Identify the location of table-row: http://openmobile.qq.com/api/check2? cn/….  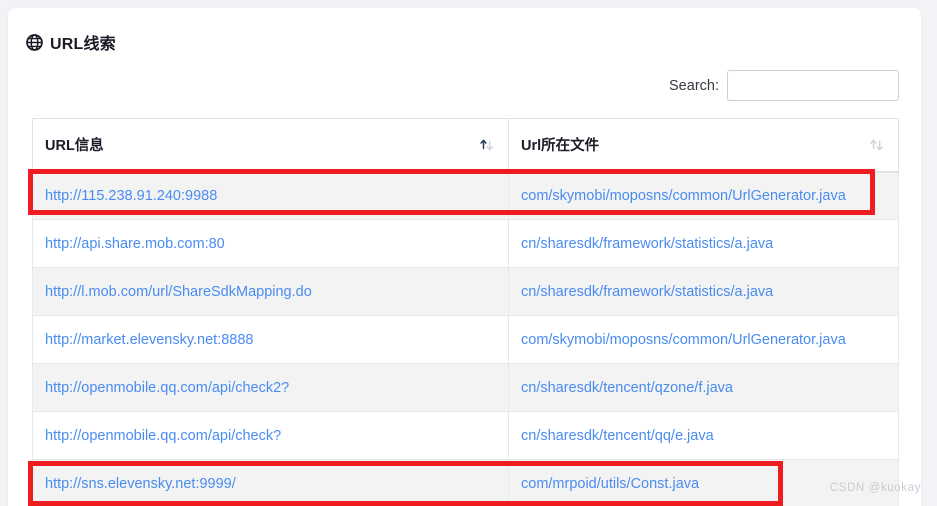
(465, 387).